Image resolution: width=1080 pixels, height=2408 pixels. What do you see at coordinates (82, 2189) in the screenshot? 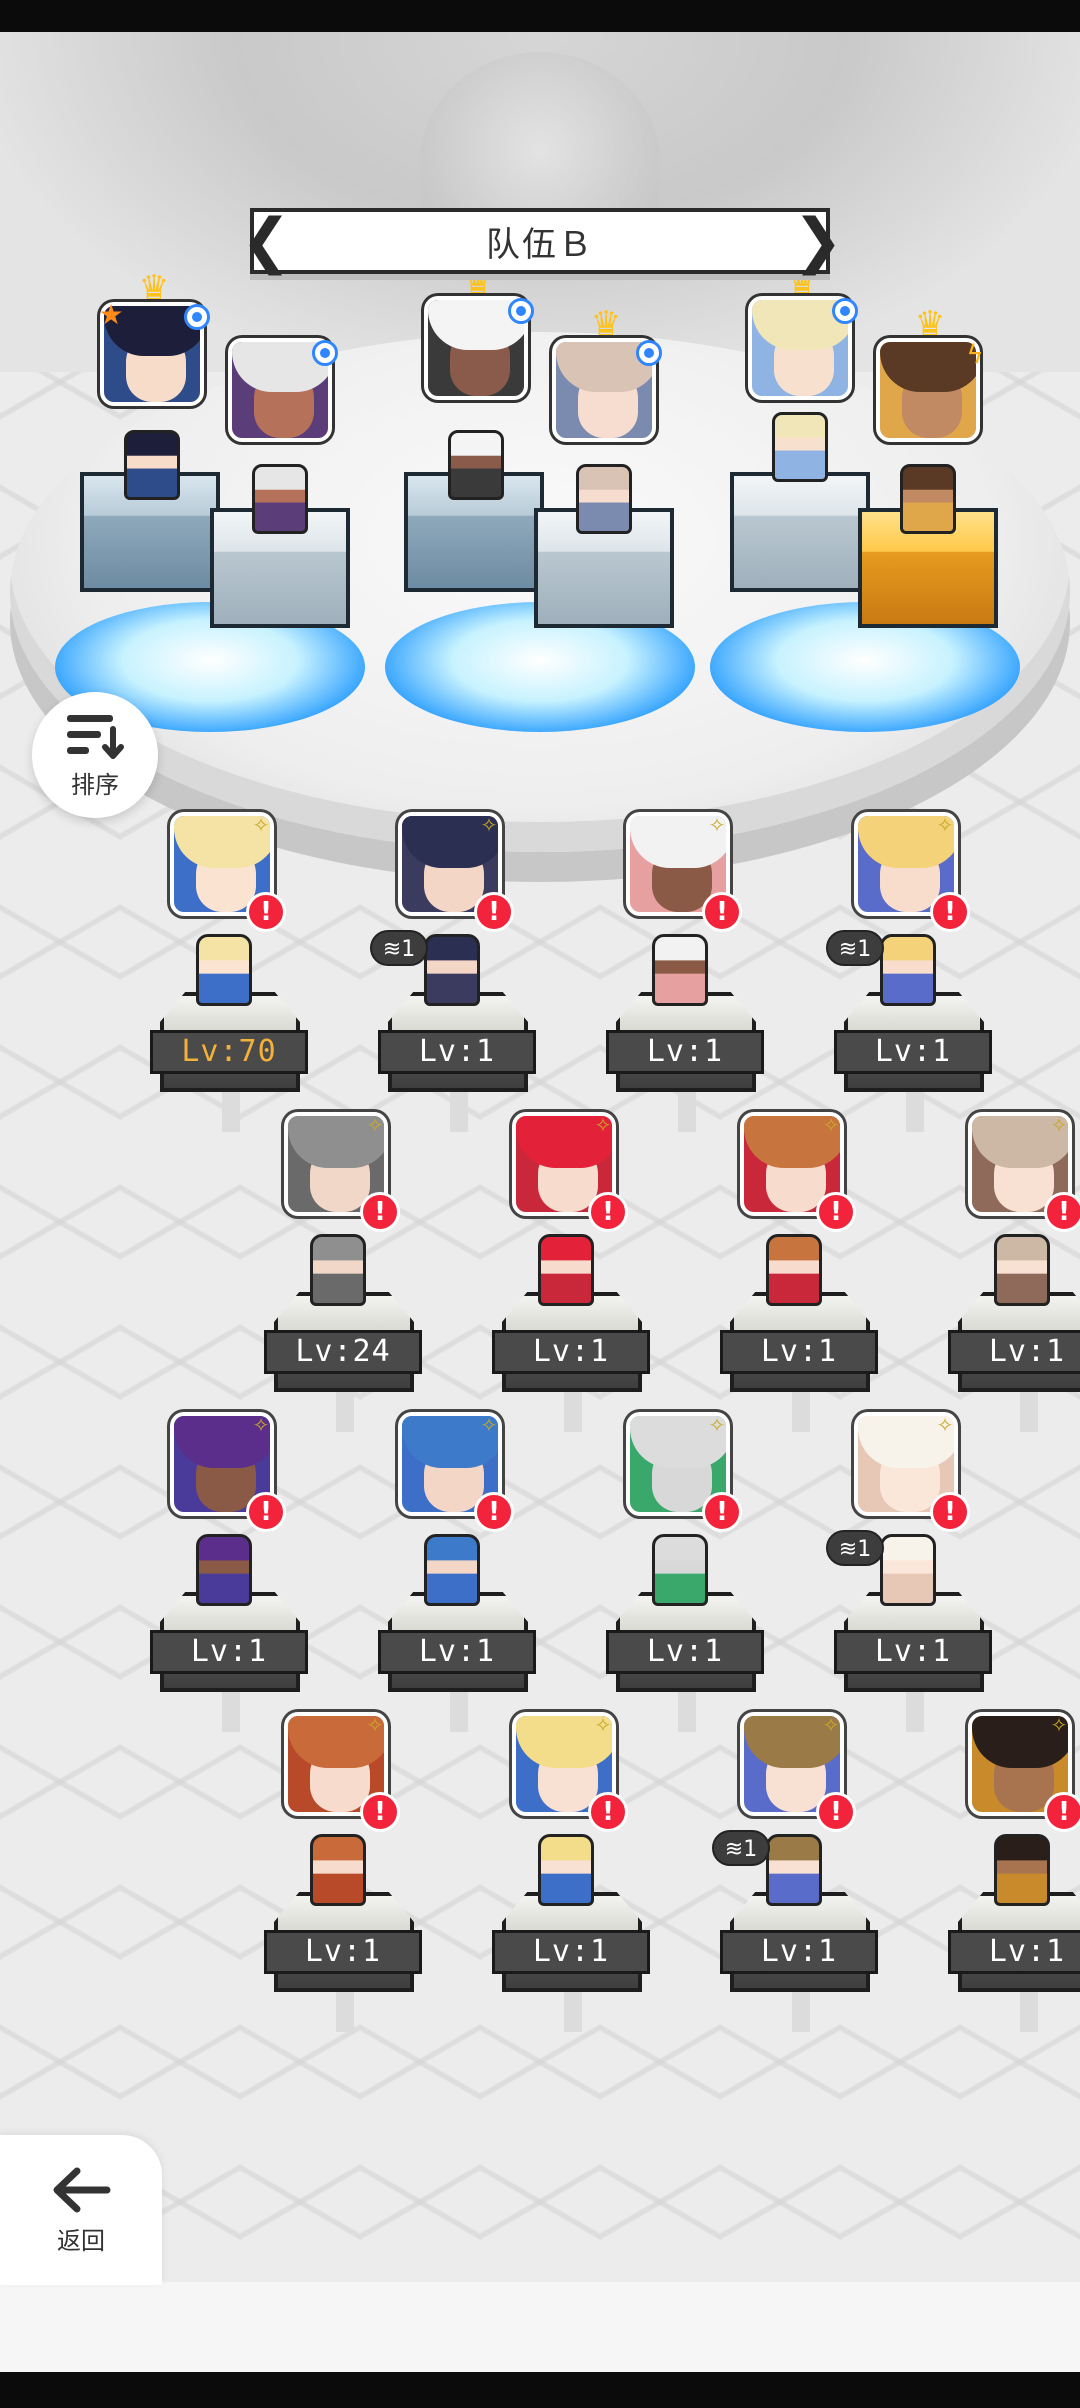
I see `arrow-left-icon` at bounding box center [82, 2189].